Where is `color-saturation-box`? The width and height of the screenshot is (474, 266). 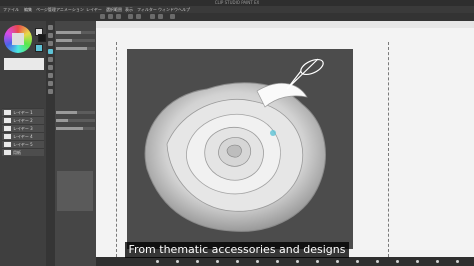 color-saturation-box is located at coordinates (18, 39).